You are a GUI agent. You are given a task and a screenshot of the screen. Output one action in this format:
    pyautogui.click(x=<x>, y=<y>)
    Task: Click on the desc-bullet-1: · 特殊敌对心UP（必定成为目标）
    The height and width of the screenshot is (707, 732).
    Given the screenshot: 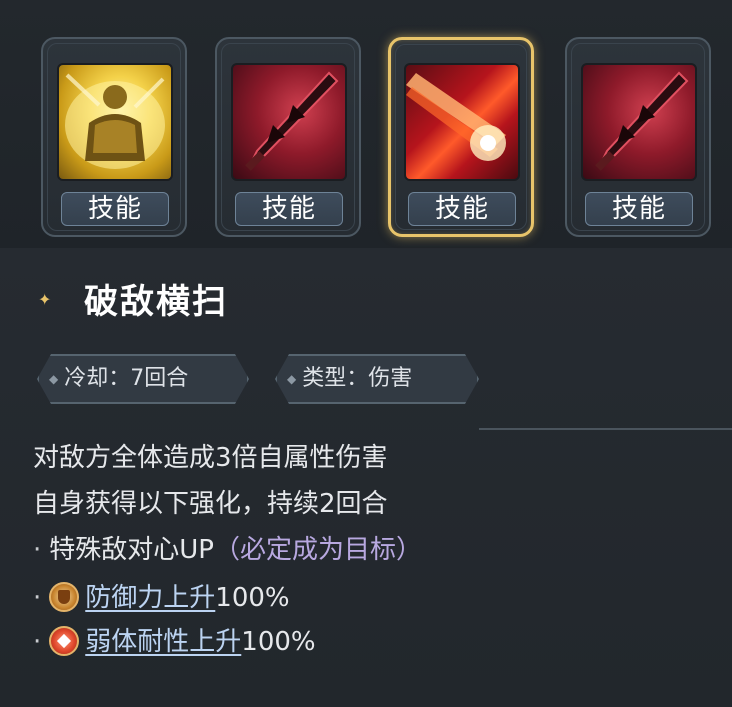 What is the action you would take?
    pyautogui.click(x=227, y=550)
    